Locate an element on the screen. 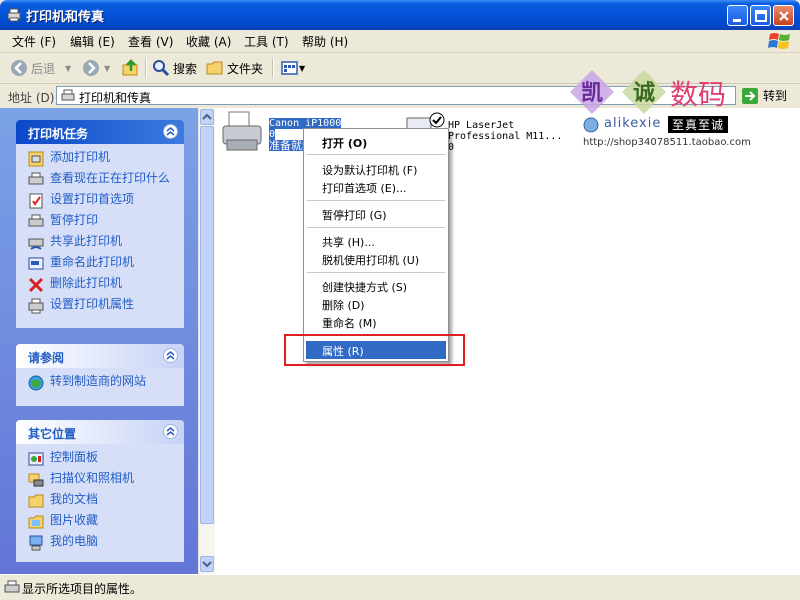 The image size is (800, 600). search-icon is located at coordinates (161, 68).